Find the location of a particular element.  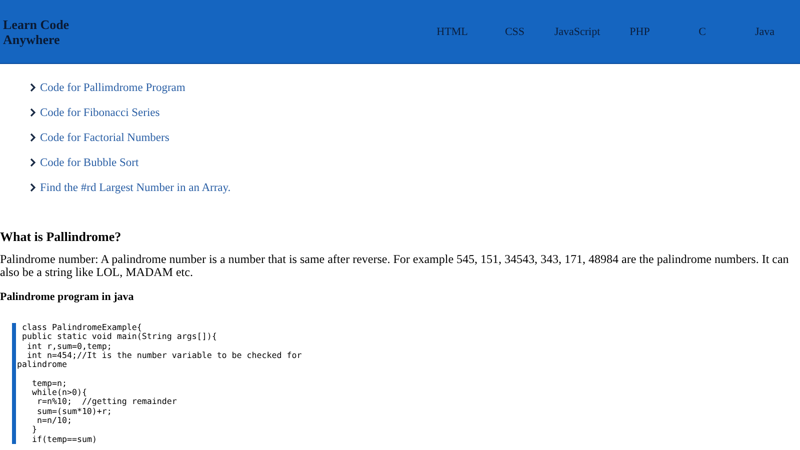

article-link: Code for Bubble Sort is located at coordinates (89, 162).